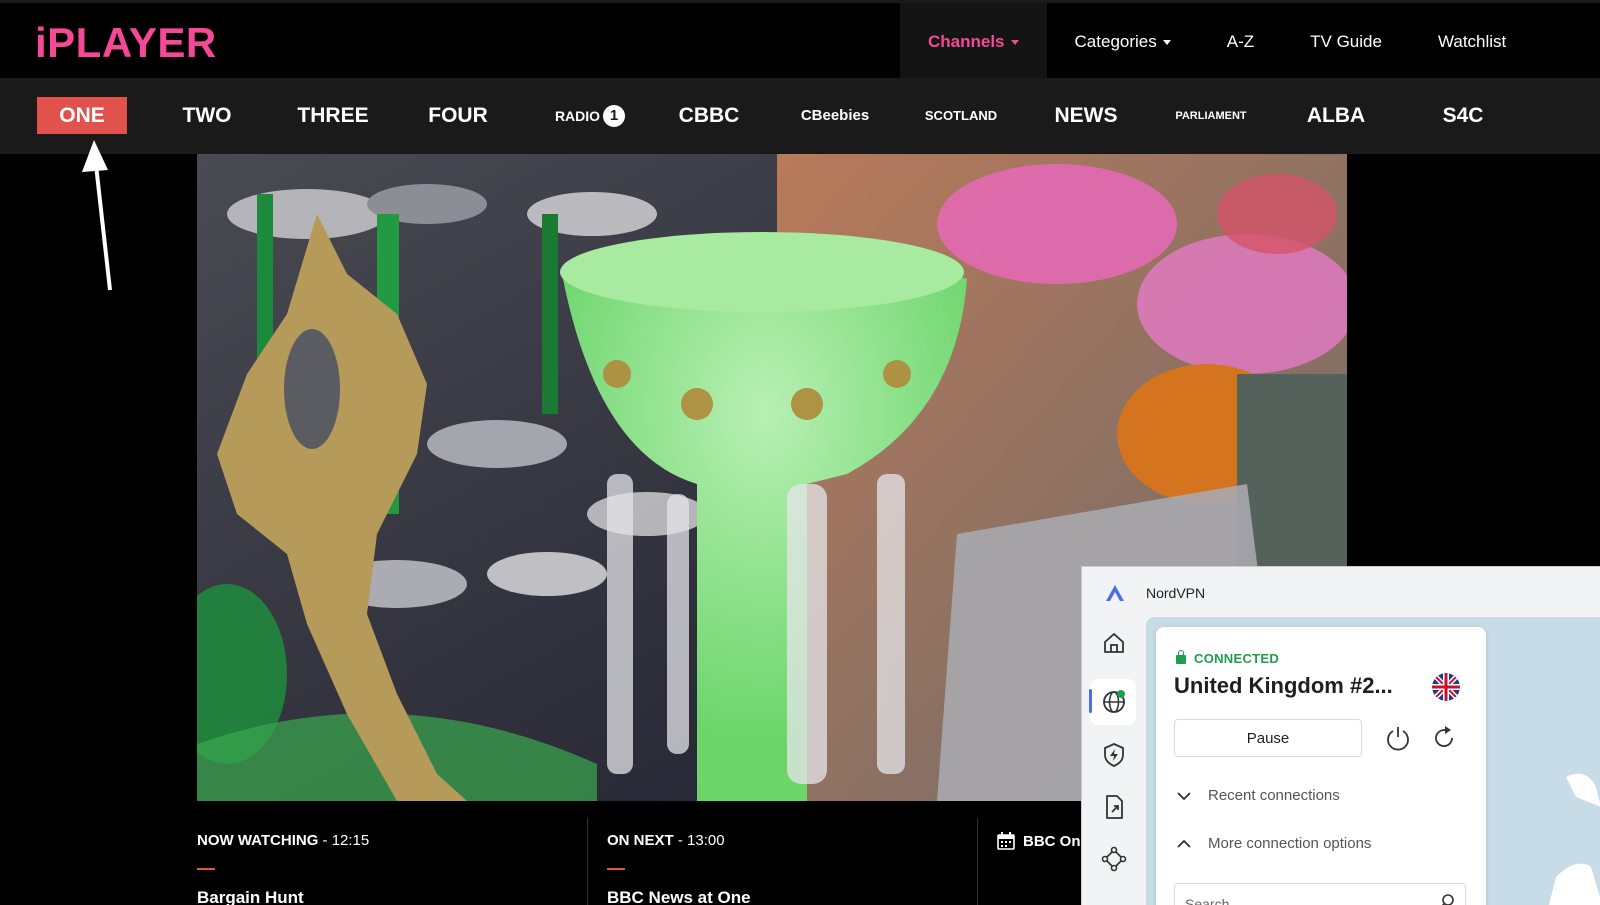 The width and height of the screenshot is (1600, 905). What do you see at coordinates (1086, 115) in the screenshot?
I see `channel-news: NEWS` at bounding box center [1086, 115].